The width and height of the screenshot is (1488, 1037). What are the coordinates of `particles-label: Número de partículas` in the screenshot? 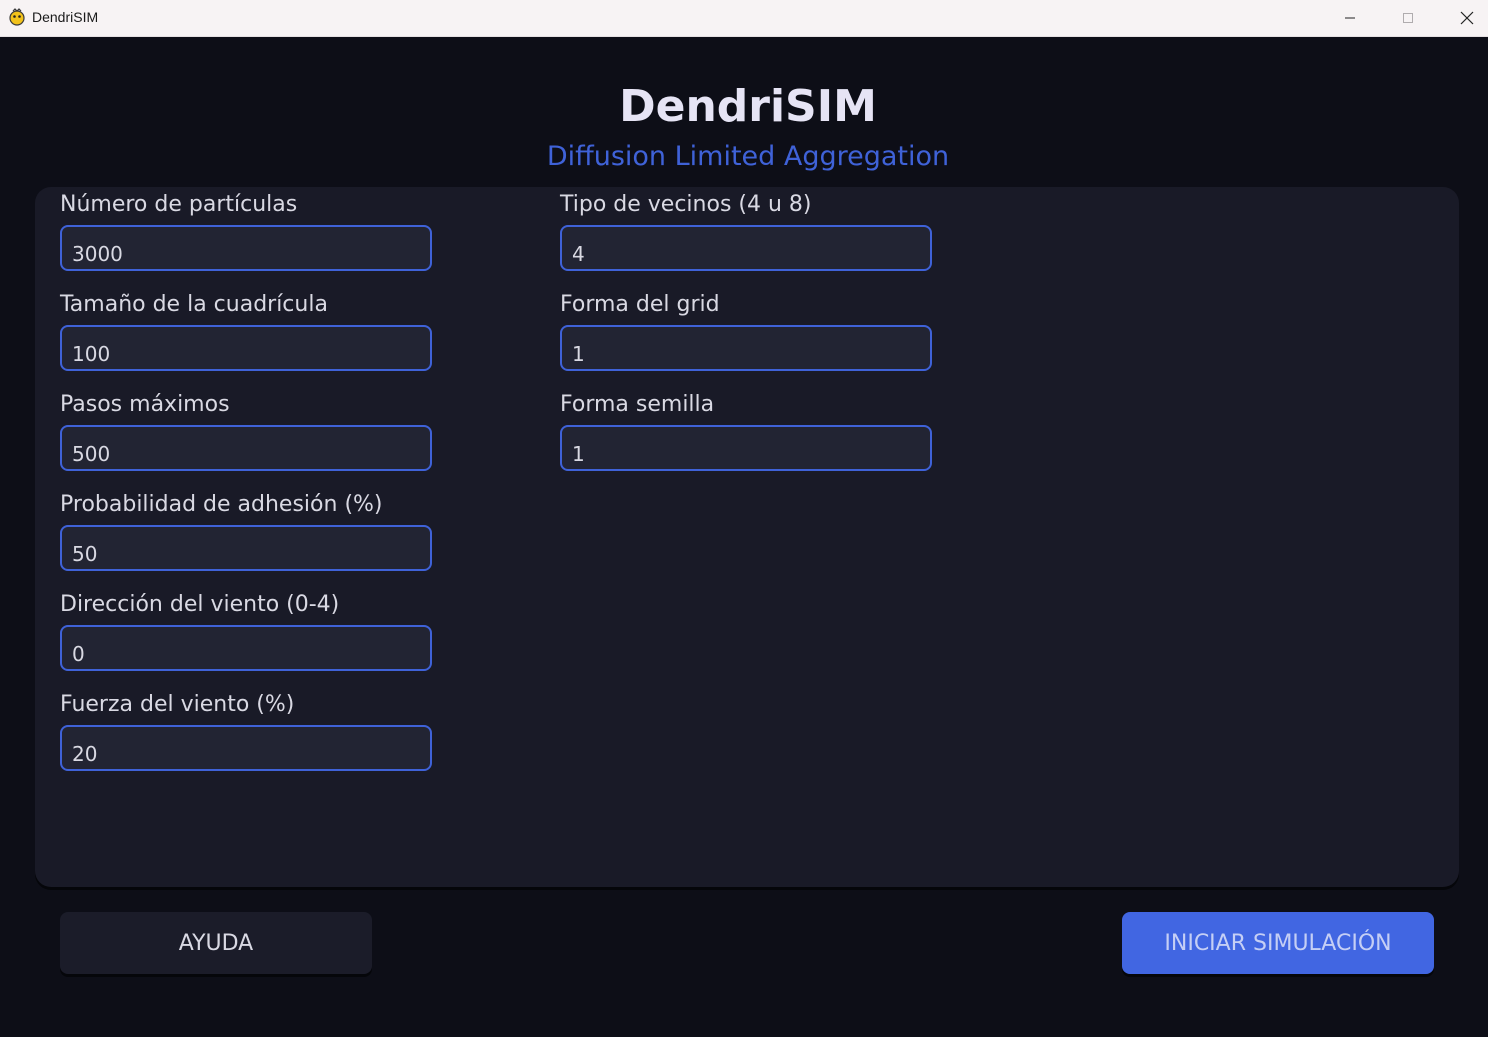 It's located at (179, 204).